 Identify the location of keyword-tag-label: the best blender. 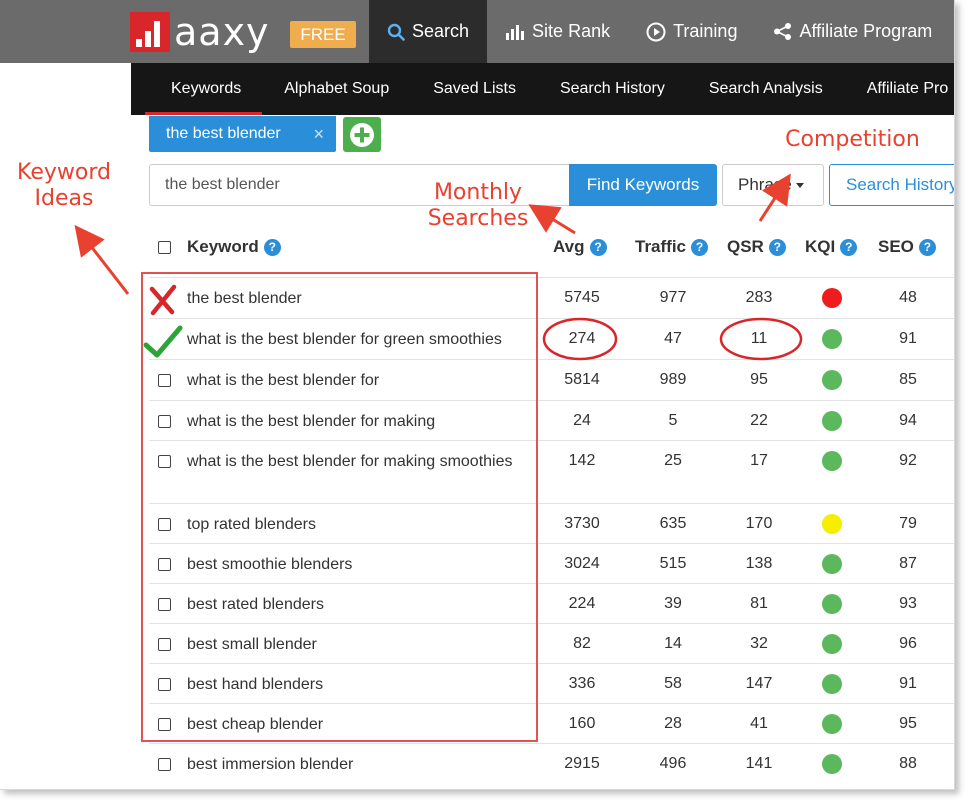
(223, 133).